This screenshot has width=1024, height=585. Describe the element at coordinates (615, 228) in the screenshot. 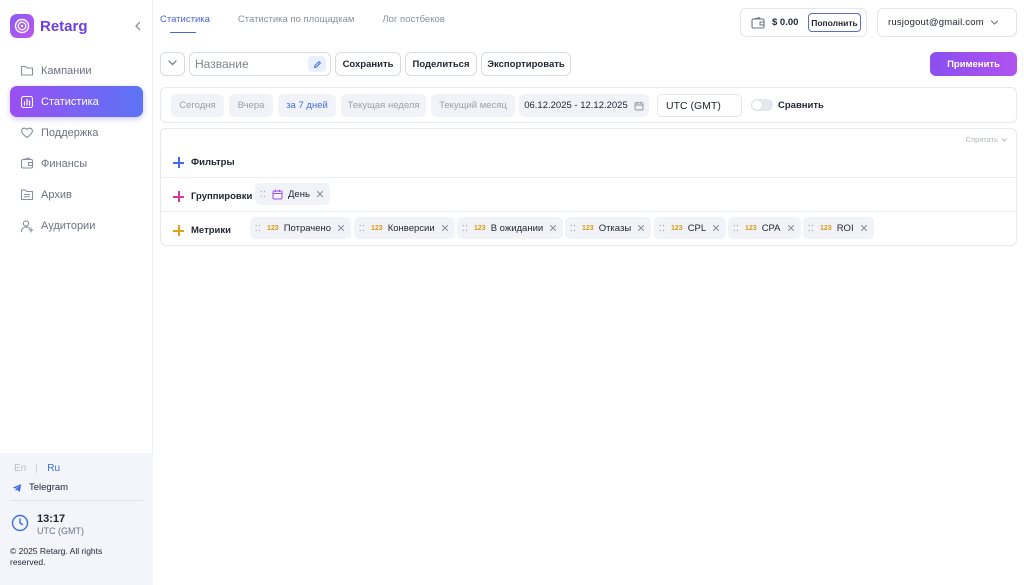

I see `metric-label: Отказы` at that location.